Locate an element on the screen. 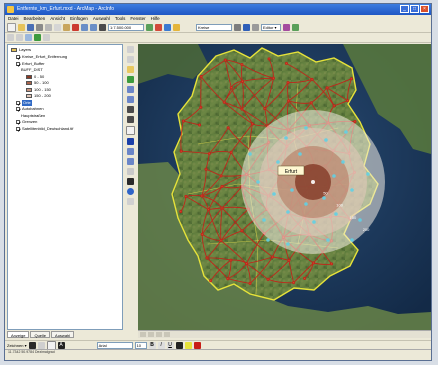 The height and width of the screenshot is (365, 438). font-size-combo: 10 is located at coordinates (140, 345).